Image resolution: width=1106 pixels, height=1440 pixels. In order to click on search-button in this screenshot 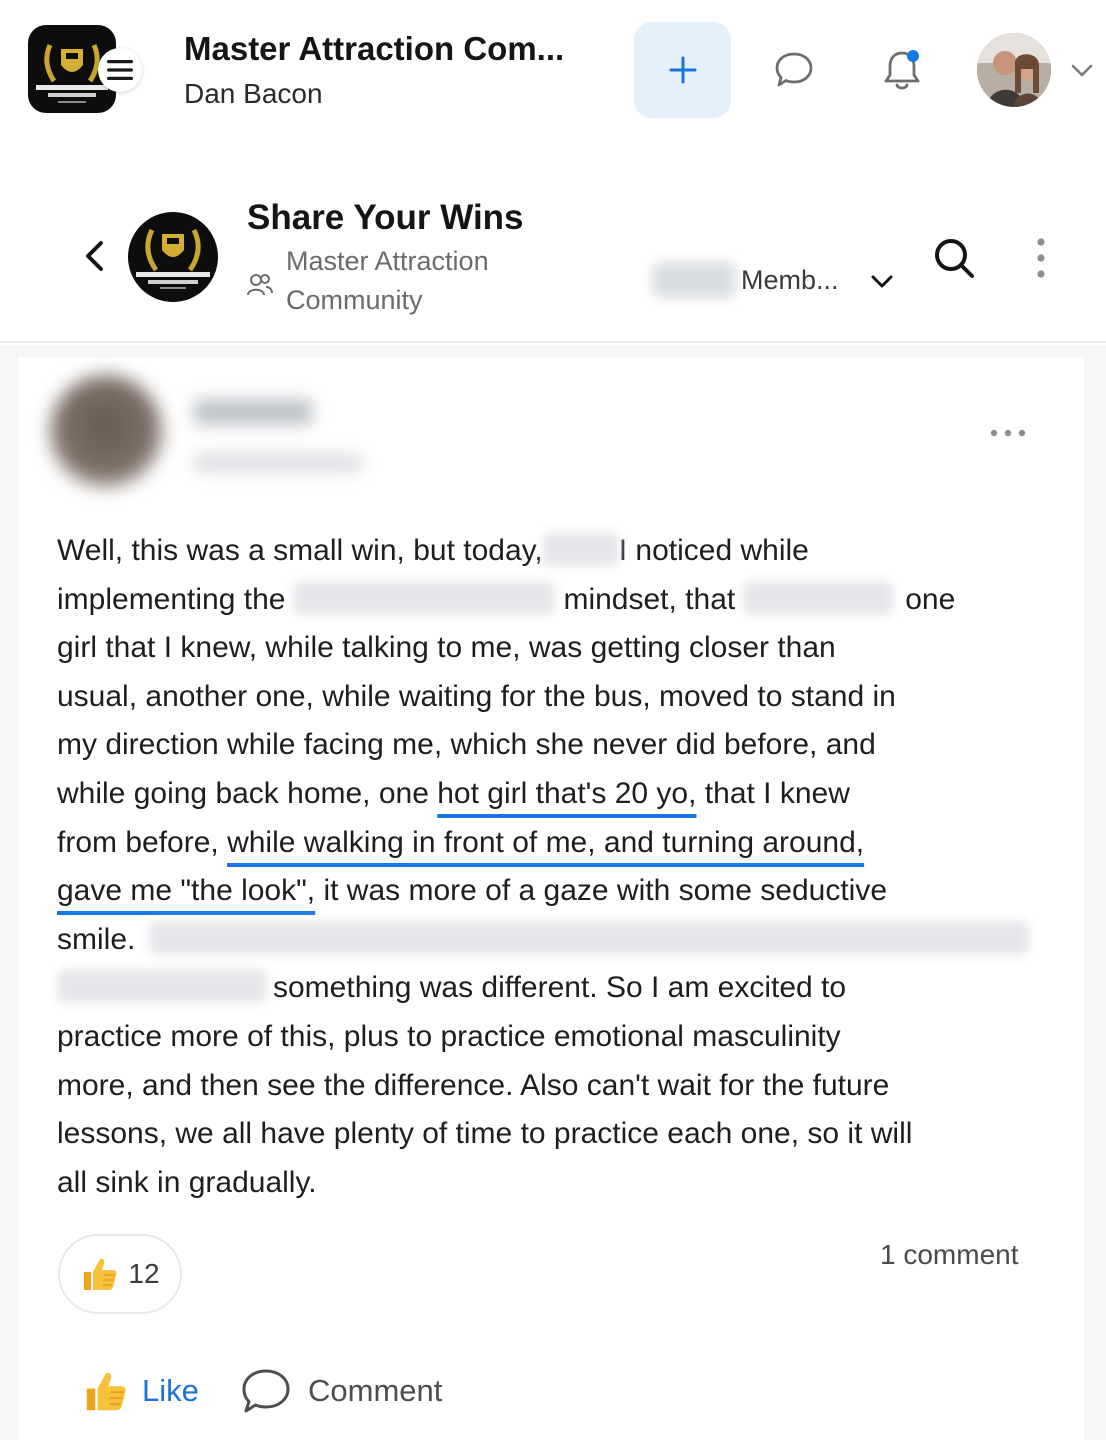, I will do `click(954, 258)`.